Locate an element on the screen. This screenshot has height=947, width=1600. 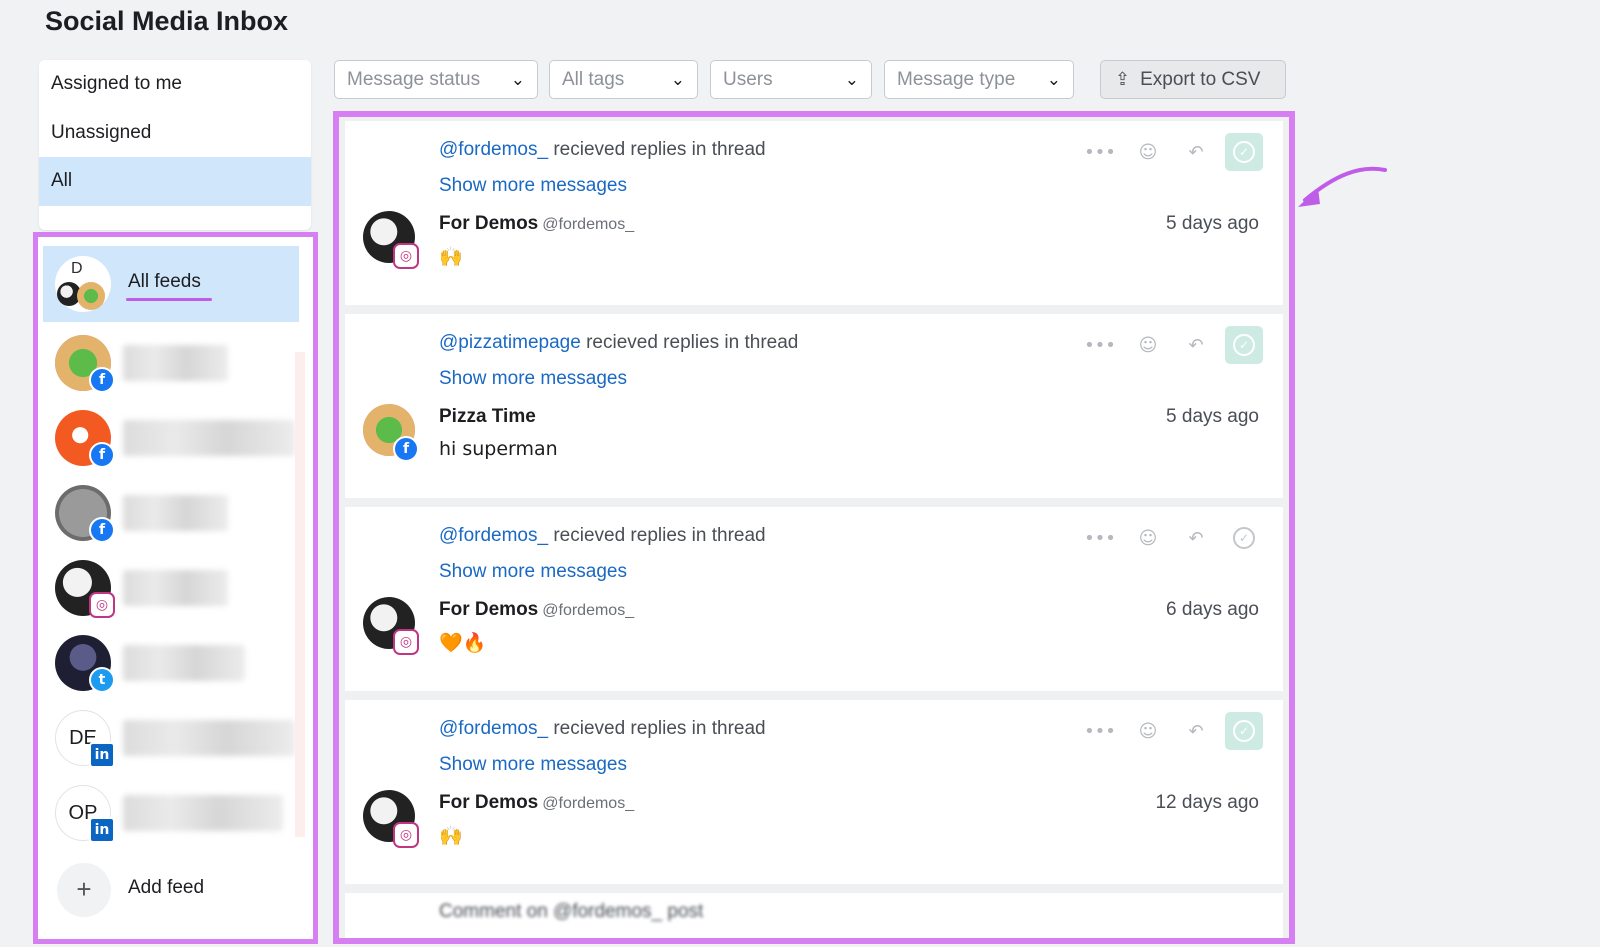
annotation-underline is located at coordinates (169, 299).